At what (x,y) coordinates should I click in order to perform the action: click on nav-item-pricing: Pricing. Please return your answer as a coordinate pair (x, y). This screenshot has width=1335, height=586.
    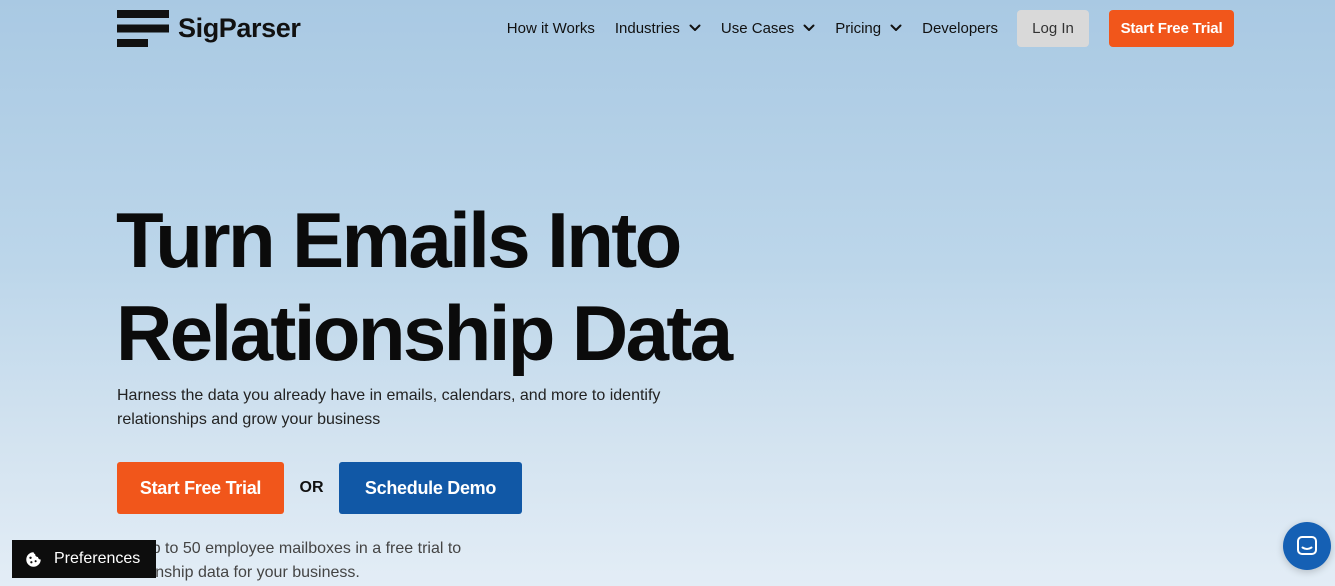
    Looking at the image, I should click on (868, 28).